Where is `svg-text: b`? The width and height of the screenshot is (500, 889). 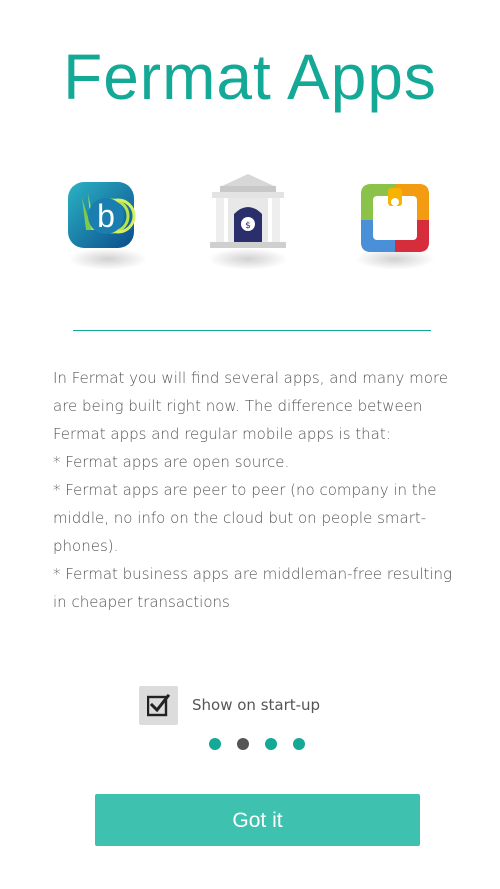
svg-text: b is located at coordinates (106, 216).